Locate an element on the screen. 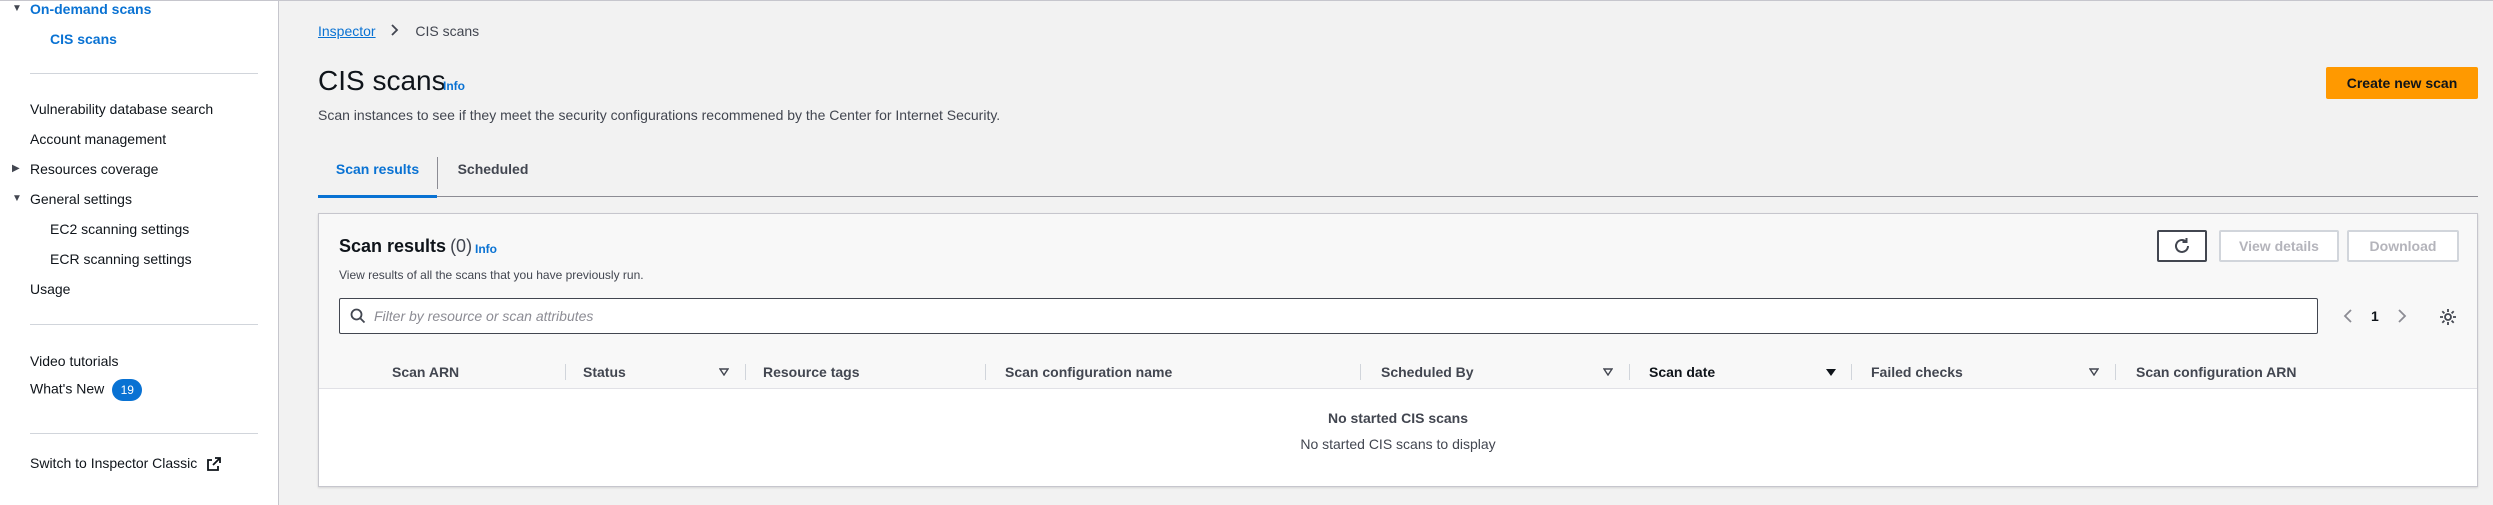  column-scan-configuration-arn: Scan configuration ARN is located at coordinates (2216, 372).